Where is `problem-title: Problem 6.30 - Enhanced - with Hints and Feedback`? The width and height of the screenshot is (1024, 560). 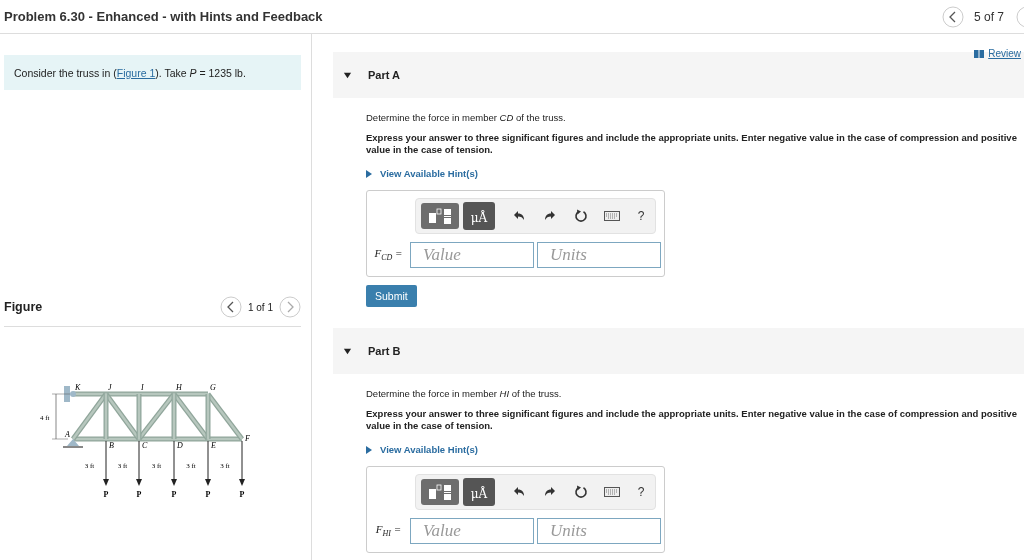
problem-title: Problem 6.30 - Enhanced - with Hints and Feedback is located at coordinates (164, 16).